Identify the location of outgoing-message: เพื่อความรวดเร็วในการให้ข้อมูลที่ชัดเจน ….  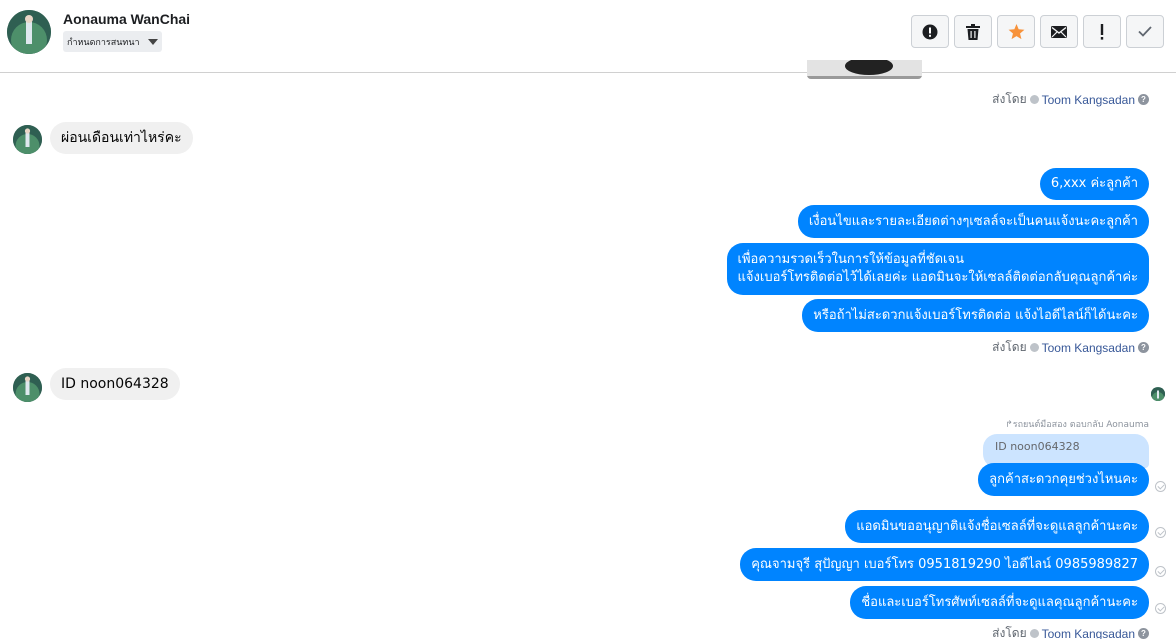
(937, 269).